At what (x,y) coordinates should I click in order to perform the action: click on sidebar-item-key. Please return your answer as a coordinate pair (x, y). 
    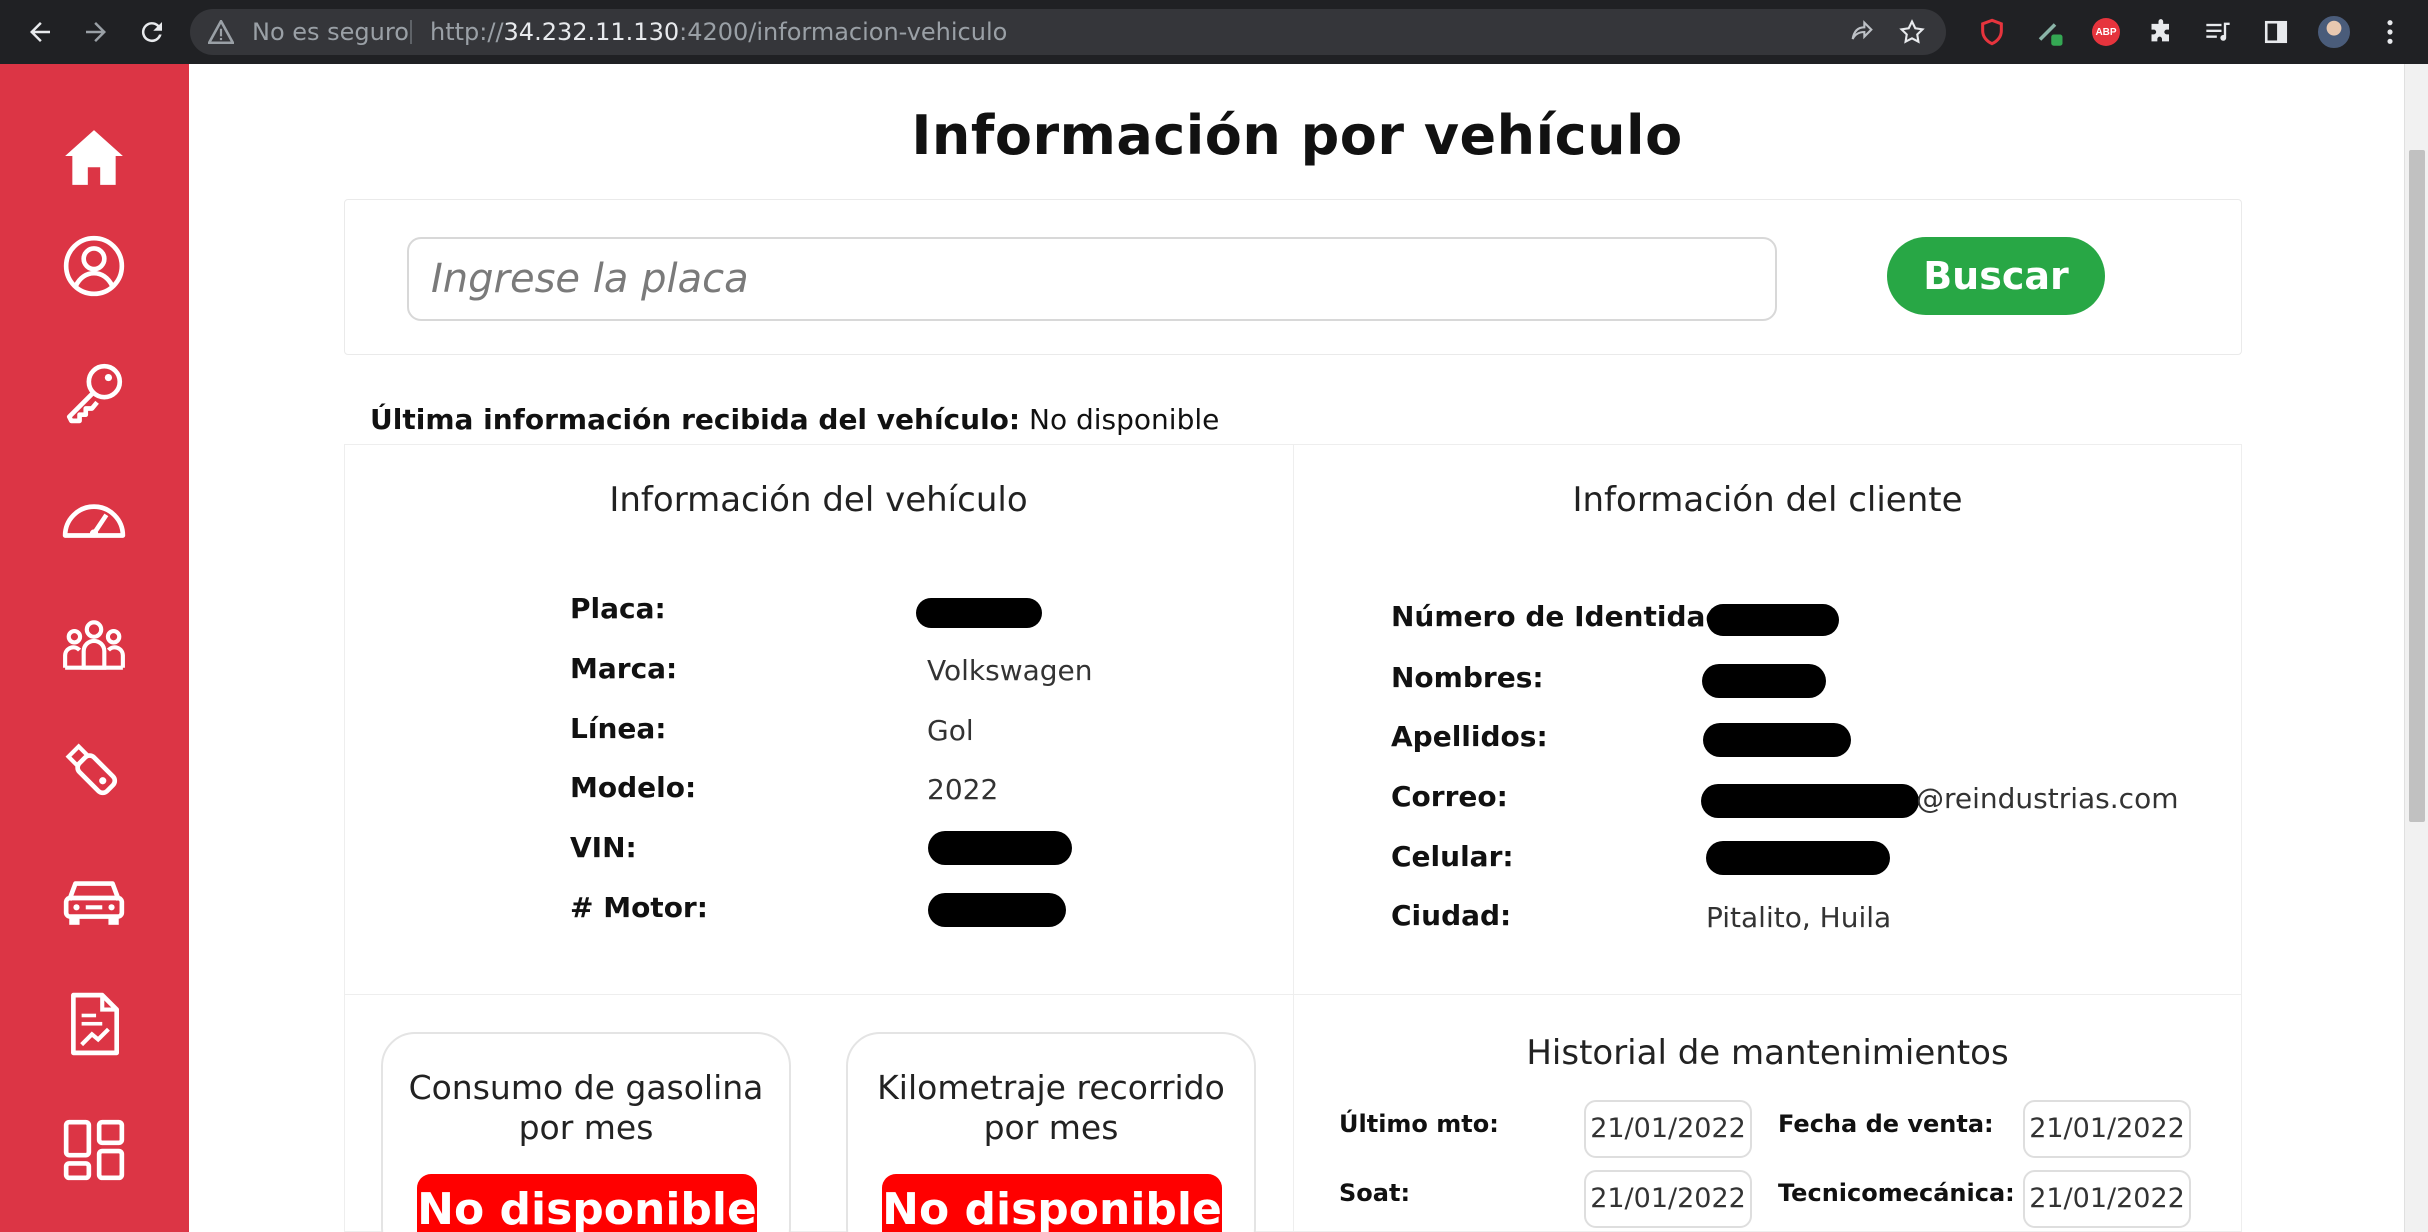
    Looking at the image, I should click on (94, 392).